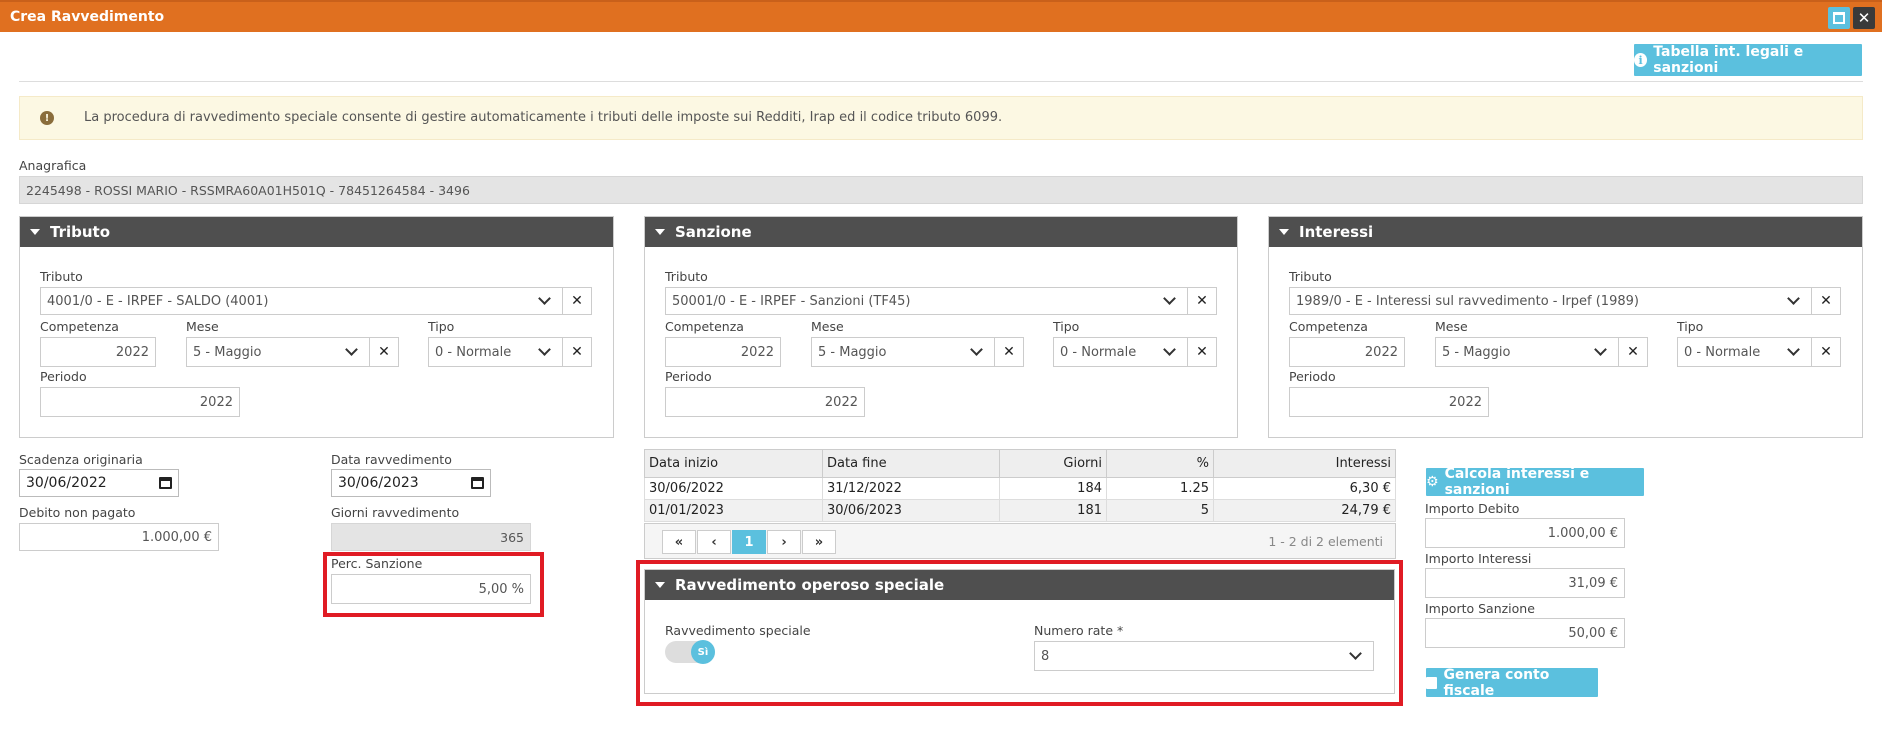  I want to click on col-header-data-fine: Data fine, so click(911, 463).